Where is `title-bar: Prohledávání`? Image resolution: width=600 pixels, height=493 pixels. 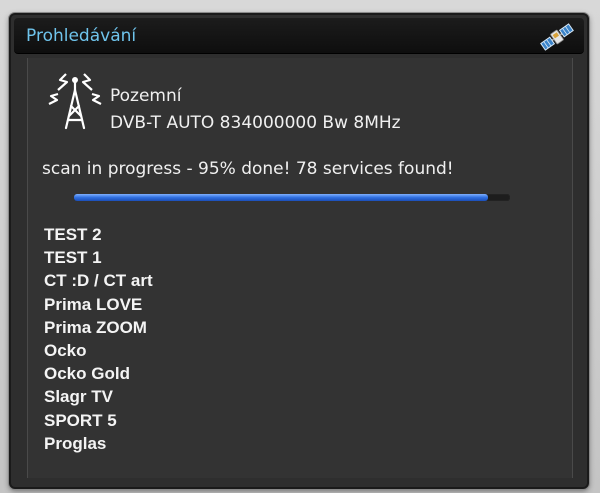
title-bar: Prohledávání is located at coordinates (299, 36).